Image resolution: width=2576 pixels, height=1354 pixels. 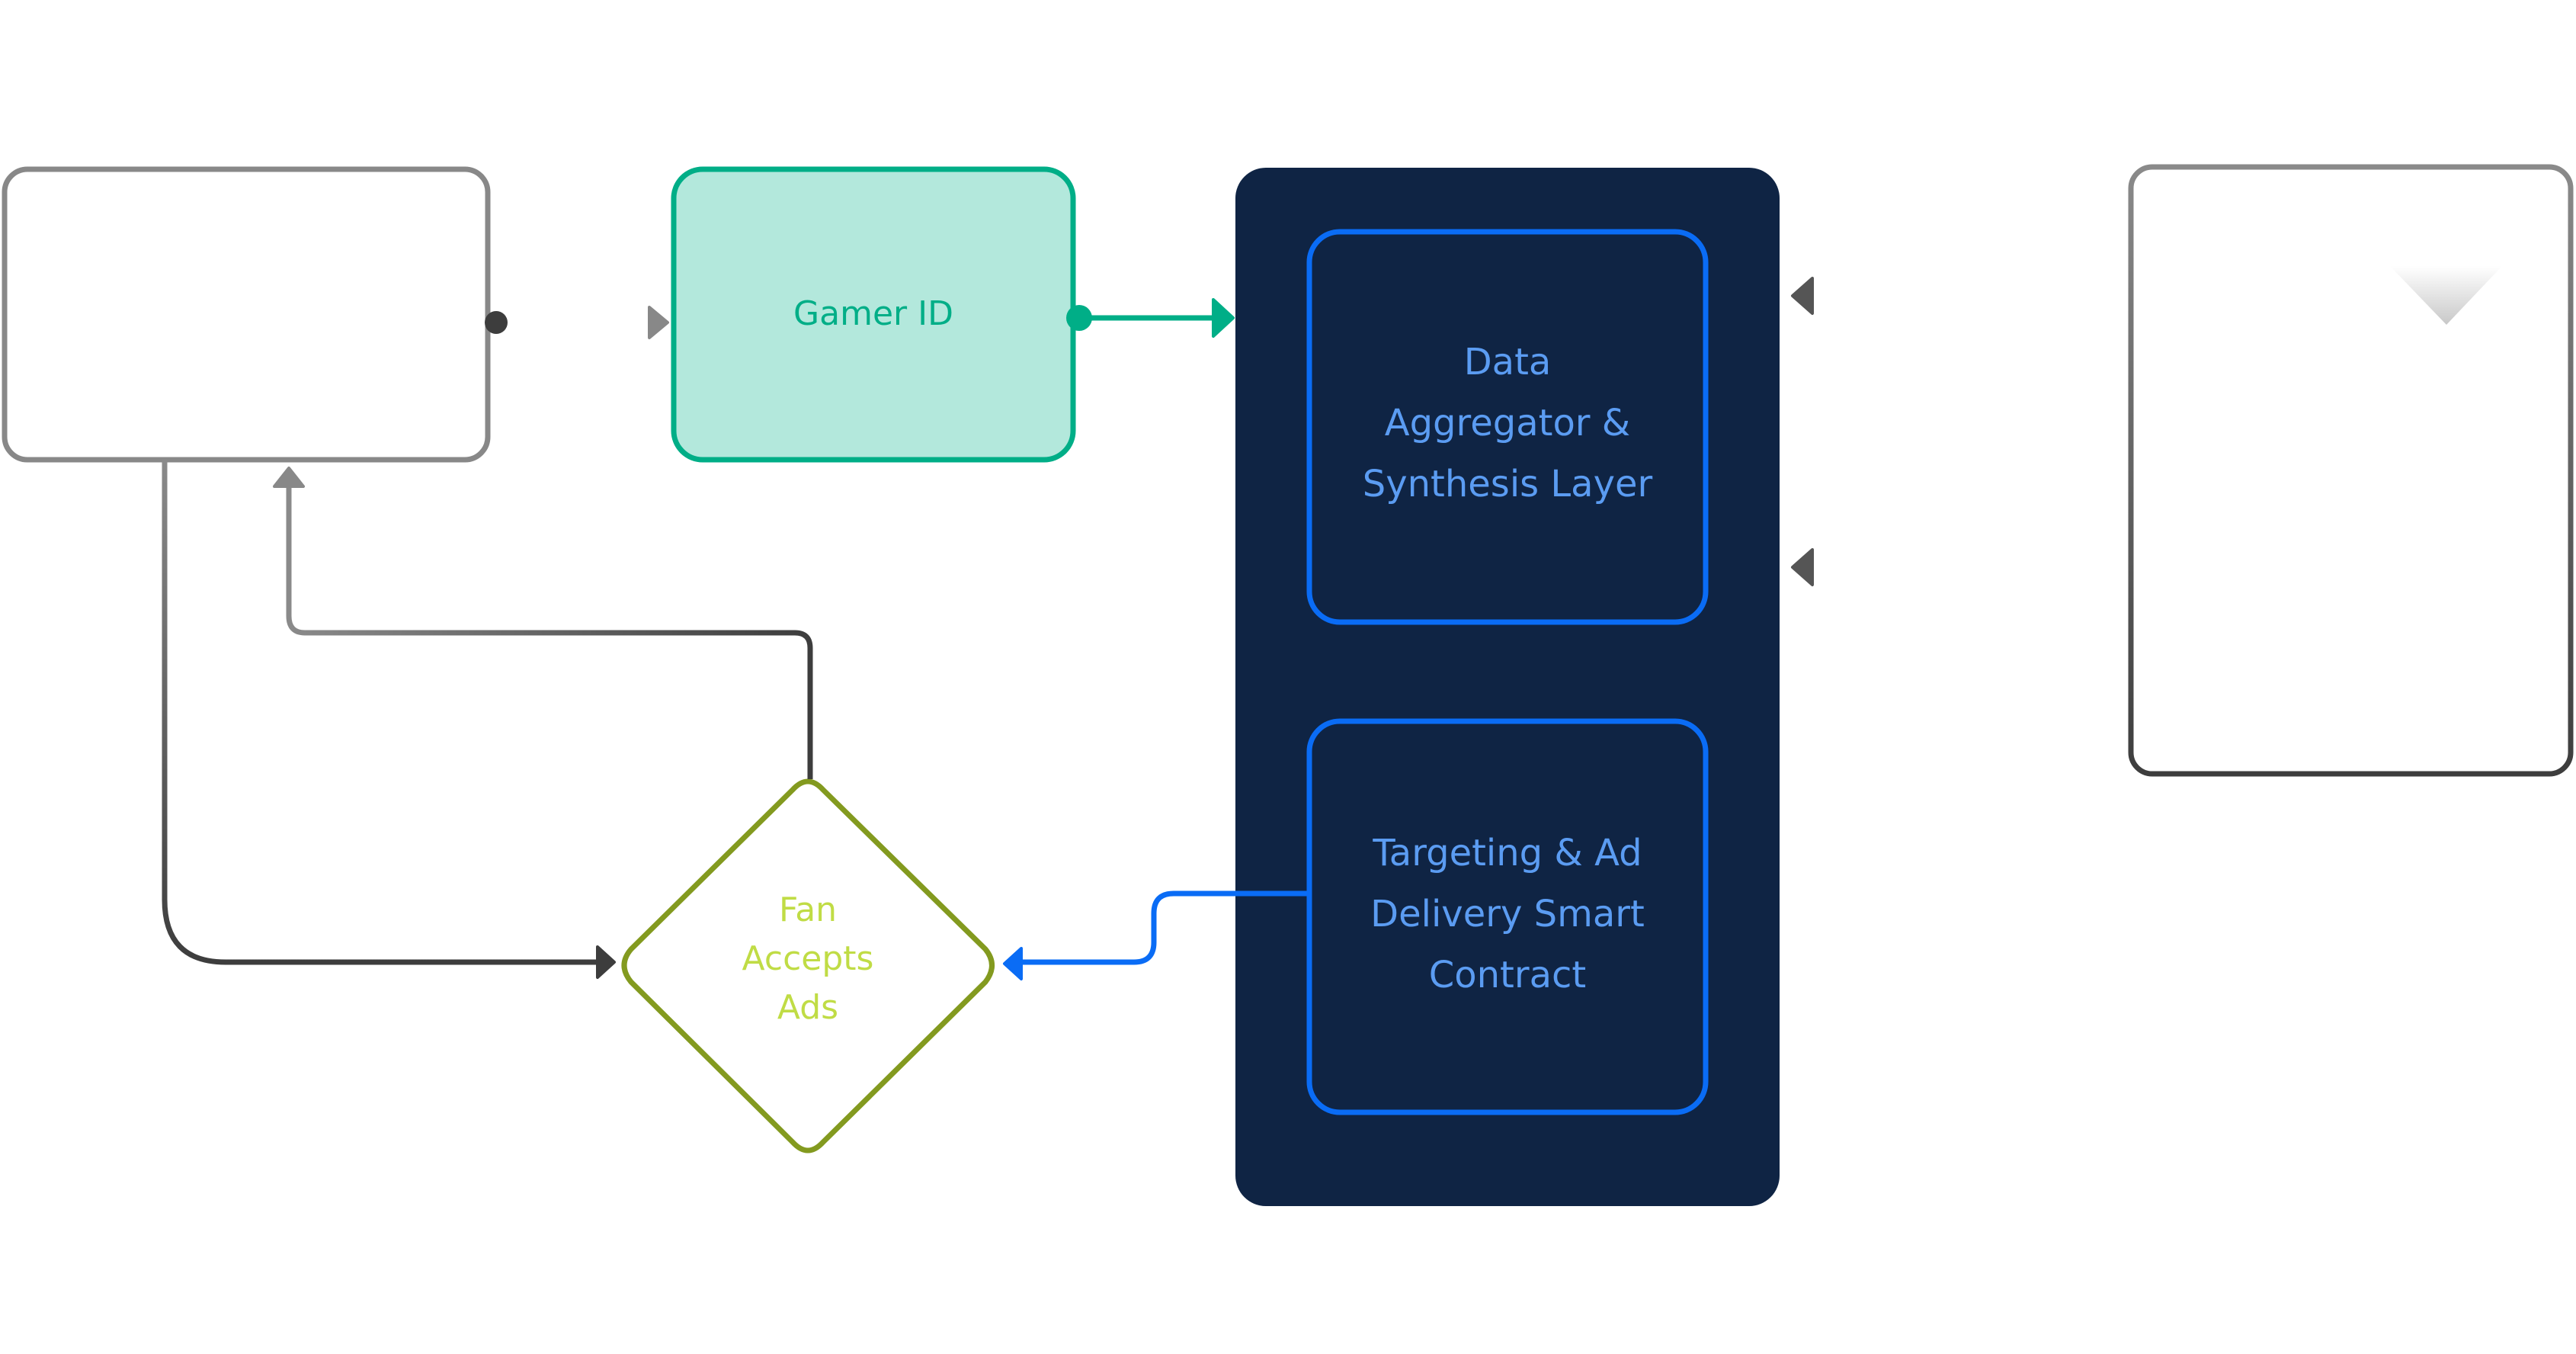 I want to click on edge-source-to-fan-accepts-ads, so click(x=389, y=719).